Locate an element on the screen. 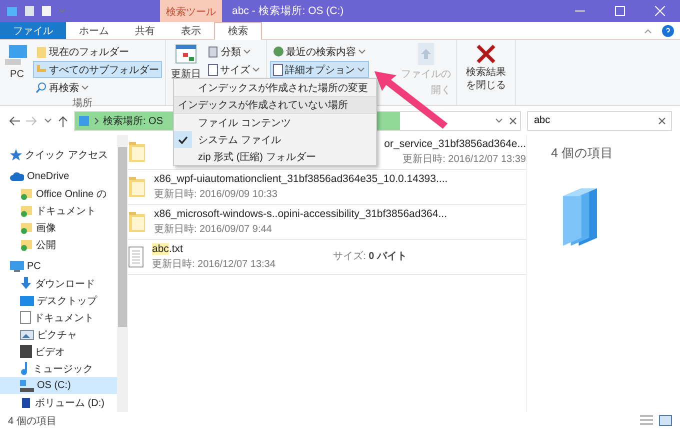 The width and height of the screenshot is (680, 429). maximize-icon is located at coordinates (620, 11).